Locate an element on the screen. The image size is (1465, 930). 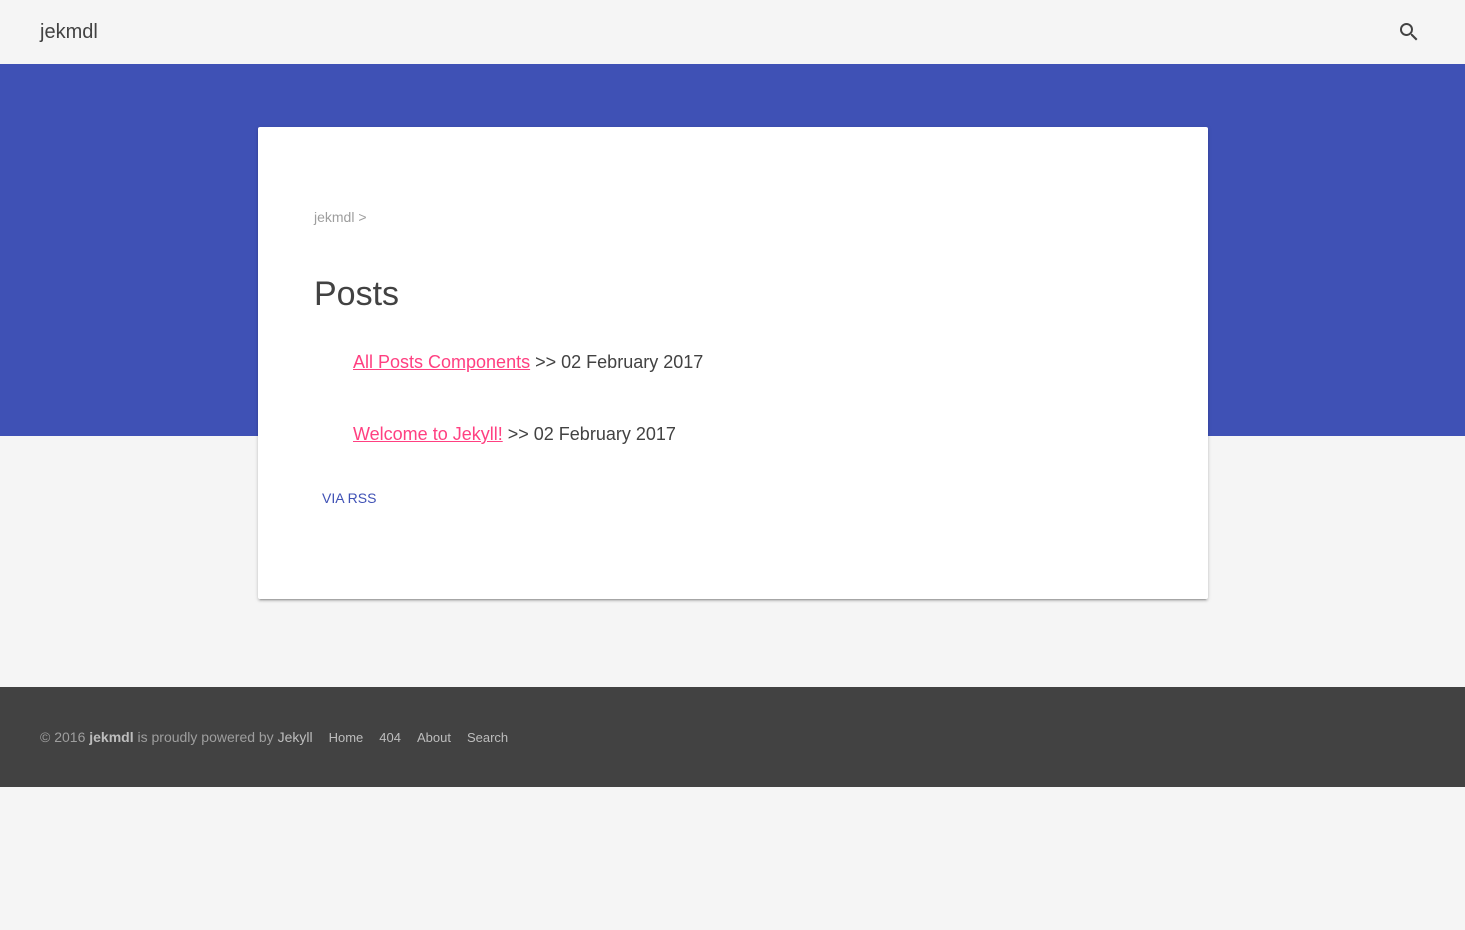
jekyll-link: Jekyll is located at coordinates (295, 737).